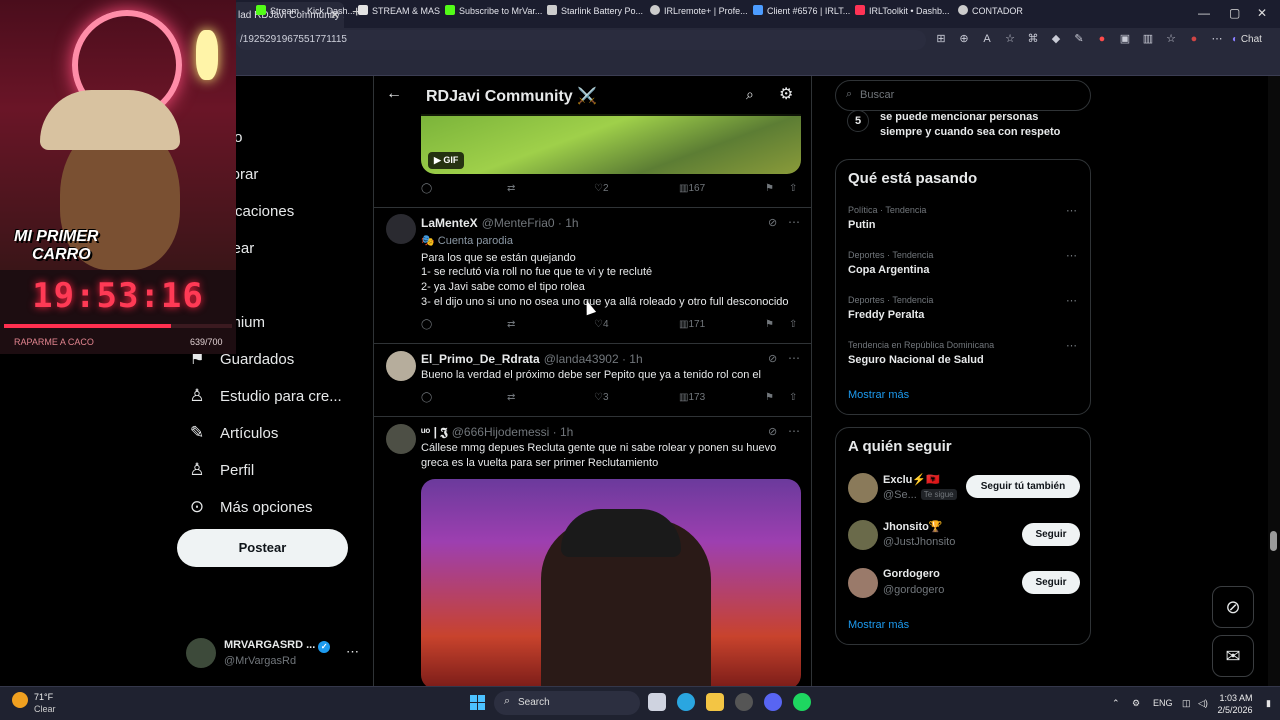 The width and height of the screenshot is (1280, 720). What do you see at coordinates (692, 188) in the screenshot?
I see `views-button: ▥ 167` at bounding box center [692, 188].